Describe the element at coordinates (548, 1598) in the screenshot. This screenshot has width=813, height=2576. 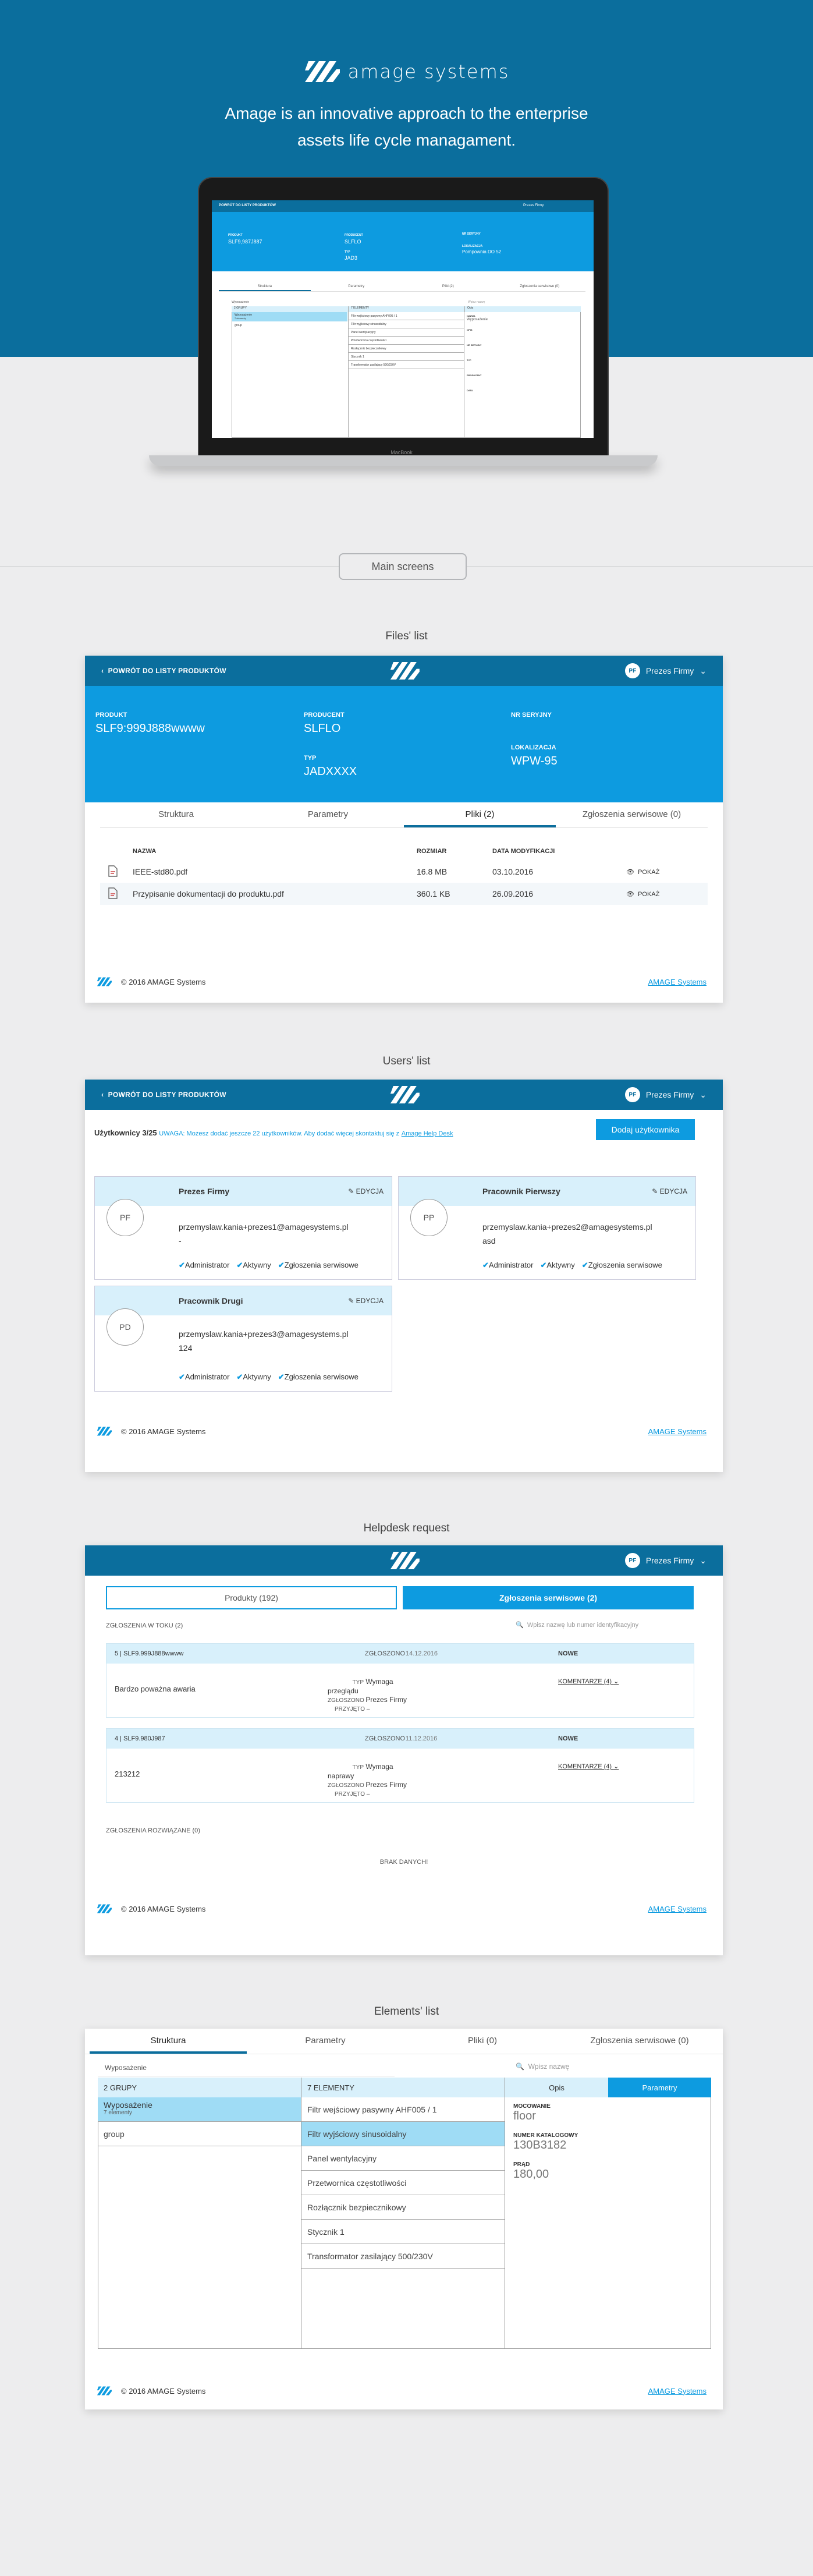
I see `tab-service-requests: Zgłoszenia serwisowe (2)` at that location.